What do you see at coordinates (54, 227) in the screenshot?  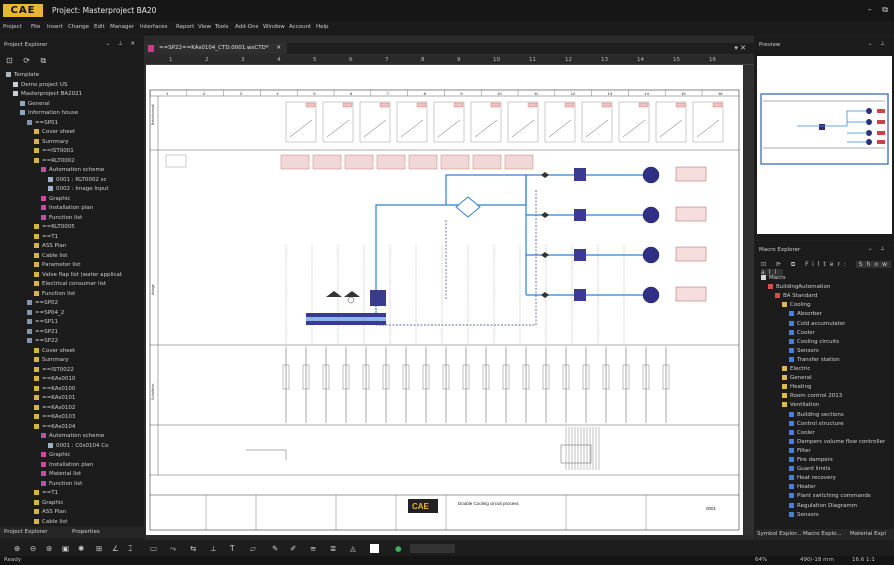 I see `tree-item: ==RLT0005` at bounding box center [54, 227].